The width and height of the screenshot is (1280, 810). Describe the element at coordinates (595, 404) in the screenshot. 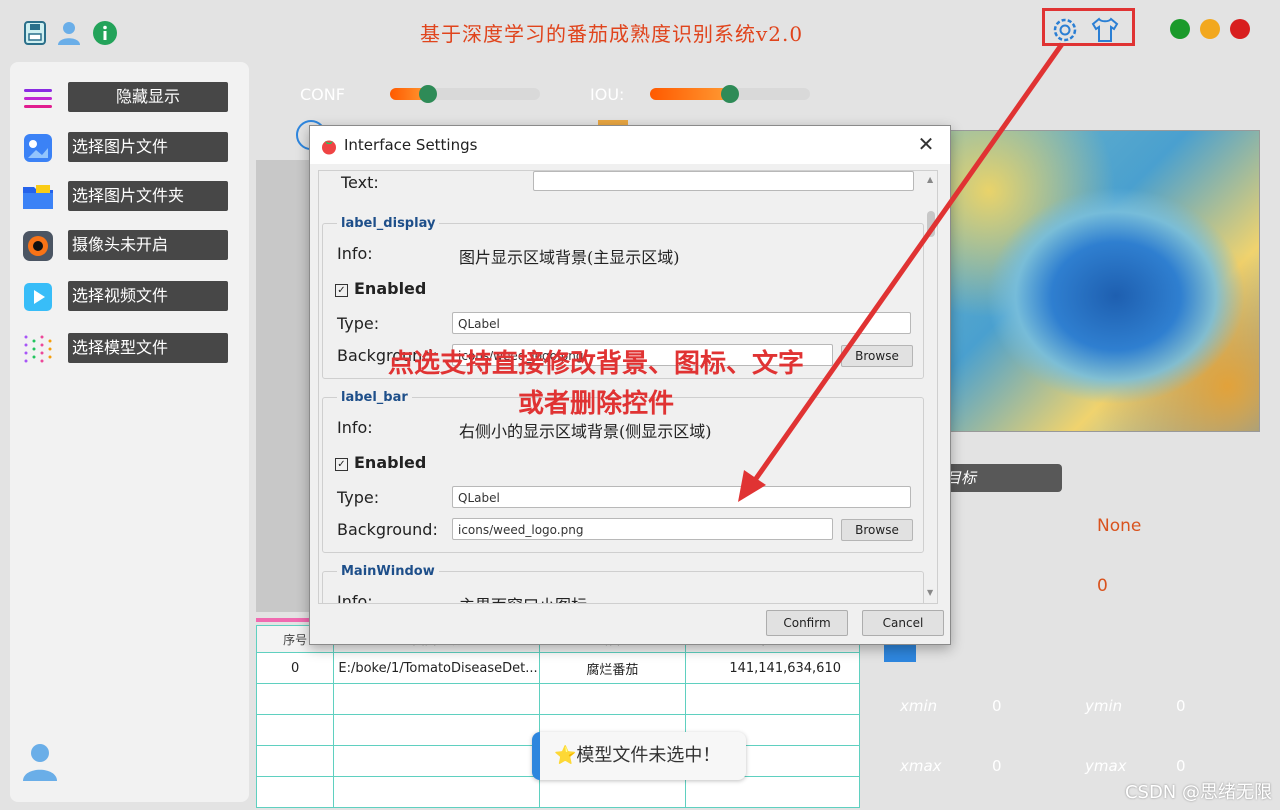

I see `annotation-line-2: 或者删除控件` at that location.